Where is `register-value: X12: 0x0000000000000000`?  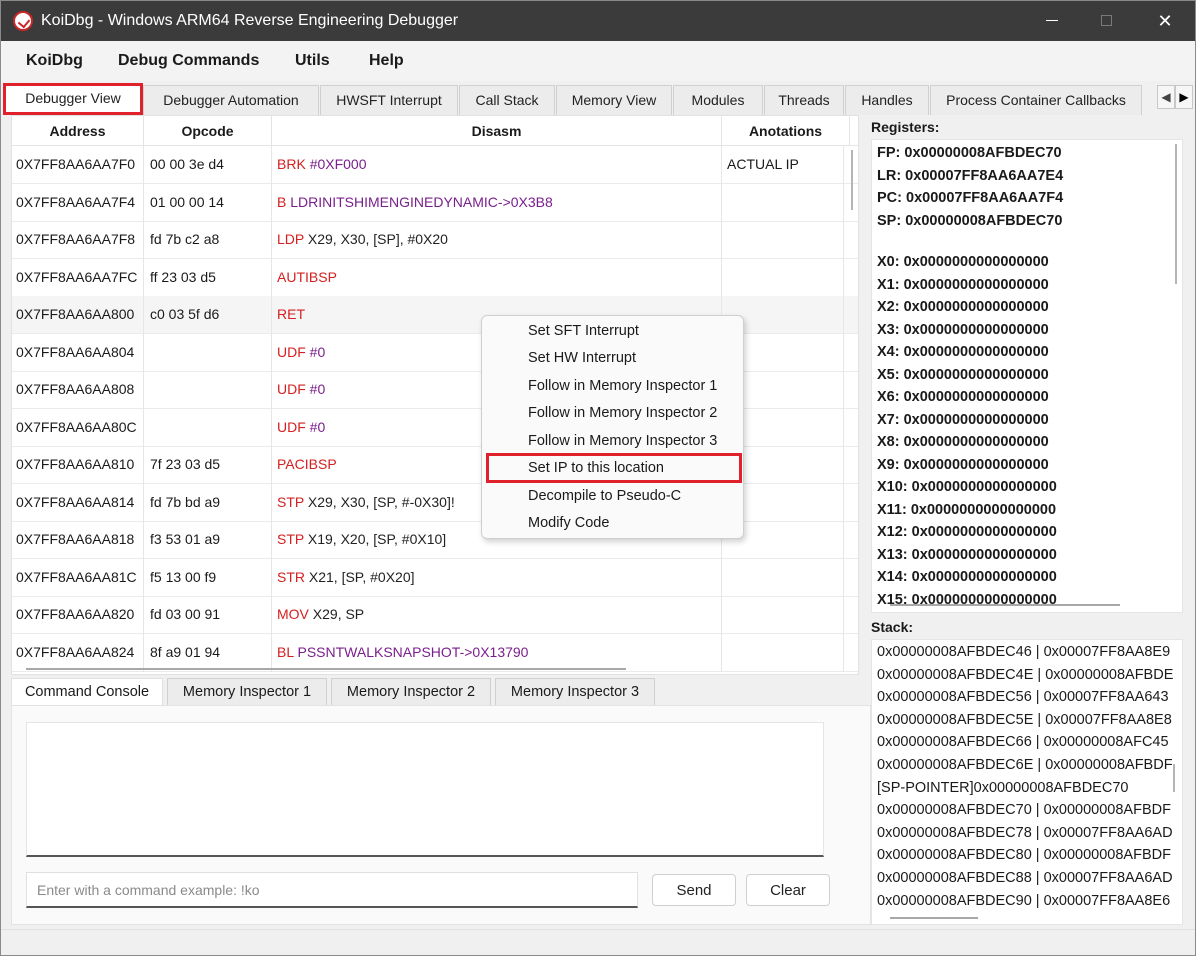
register-value: X12: 0x0000000000000000 is located at coordinates (967, 532).